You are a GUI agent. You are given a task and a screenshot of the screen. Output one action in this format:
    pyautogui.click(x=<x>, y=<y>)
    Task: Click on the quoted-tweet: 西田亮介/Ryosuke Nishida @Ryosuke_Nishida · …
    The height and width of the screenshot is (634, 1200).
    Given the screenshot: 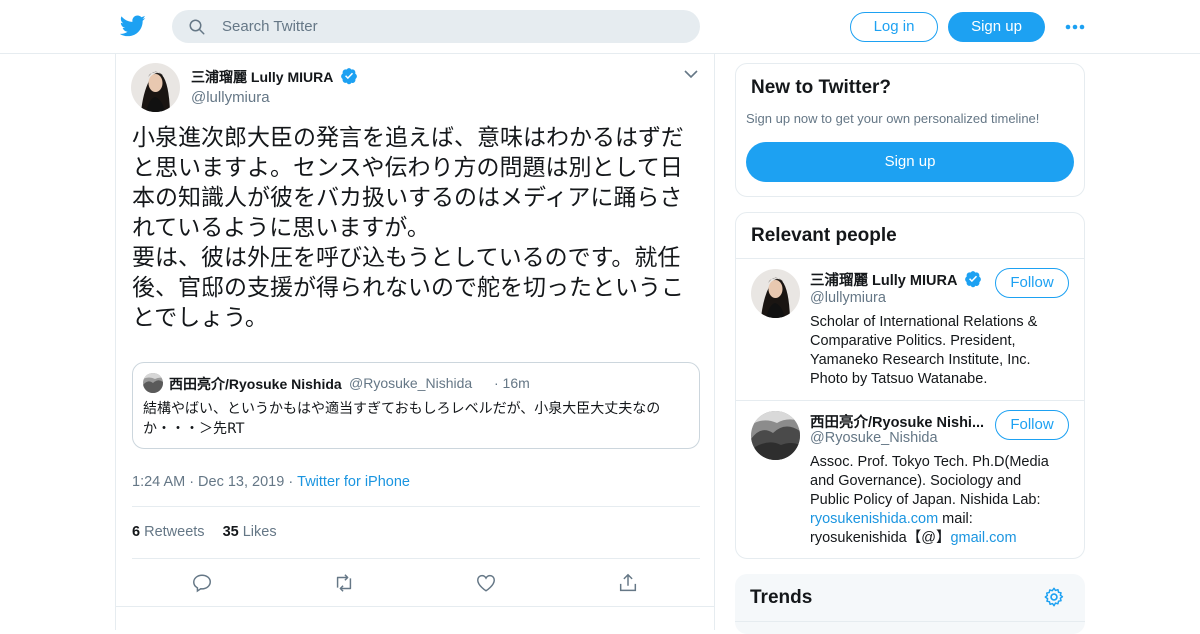 What is the action you would take?
    pyautogui.click(x=416, y=405)
    